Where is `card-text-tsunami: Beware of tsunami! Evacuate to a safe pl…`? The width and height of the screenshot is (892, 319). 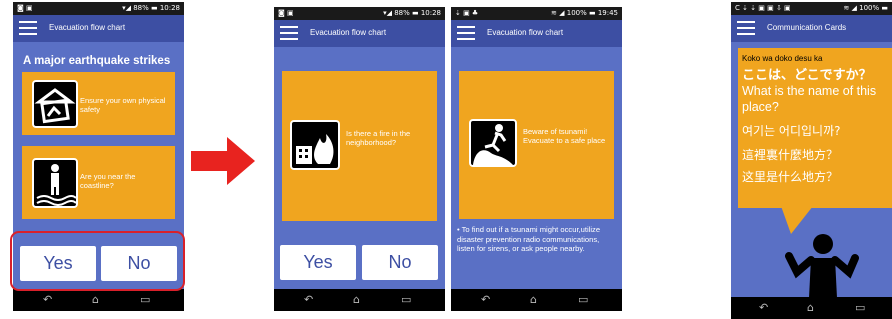 card-text-tsunami: Beware of tsunami! Evacuate to a safe pl… is located at coordinates (564, 136).